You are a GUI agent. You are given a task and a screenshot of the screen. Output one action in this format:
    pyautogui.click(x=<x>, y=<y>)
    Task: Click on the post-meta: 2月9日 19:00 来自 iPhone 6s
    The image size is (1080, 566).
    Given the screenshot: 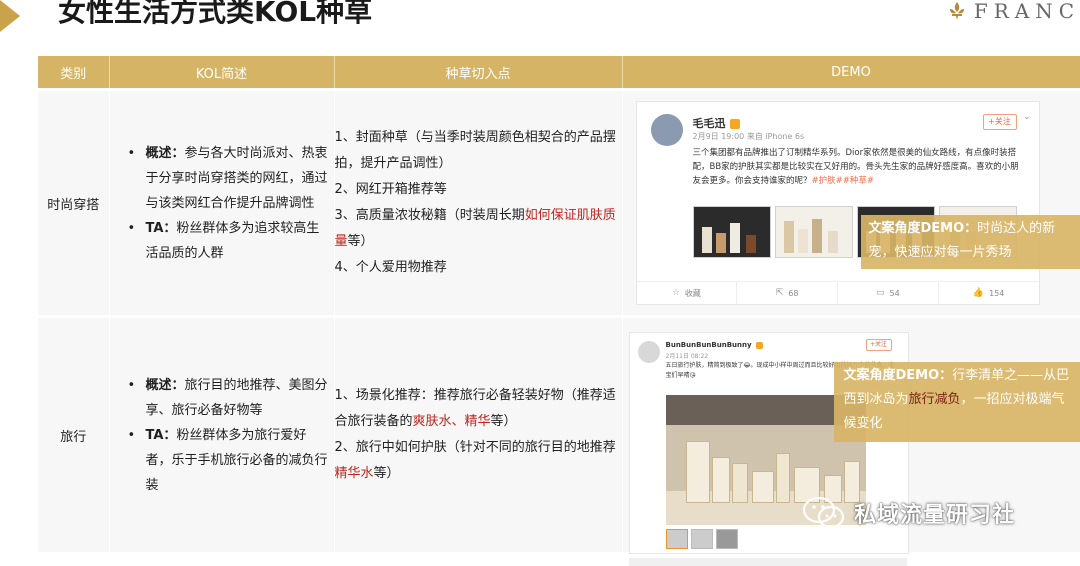 What is the action you would take?
    pyautogui.click(x=749, y=136)
    